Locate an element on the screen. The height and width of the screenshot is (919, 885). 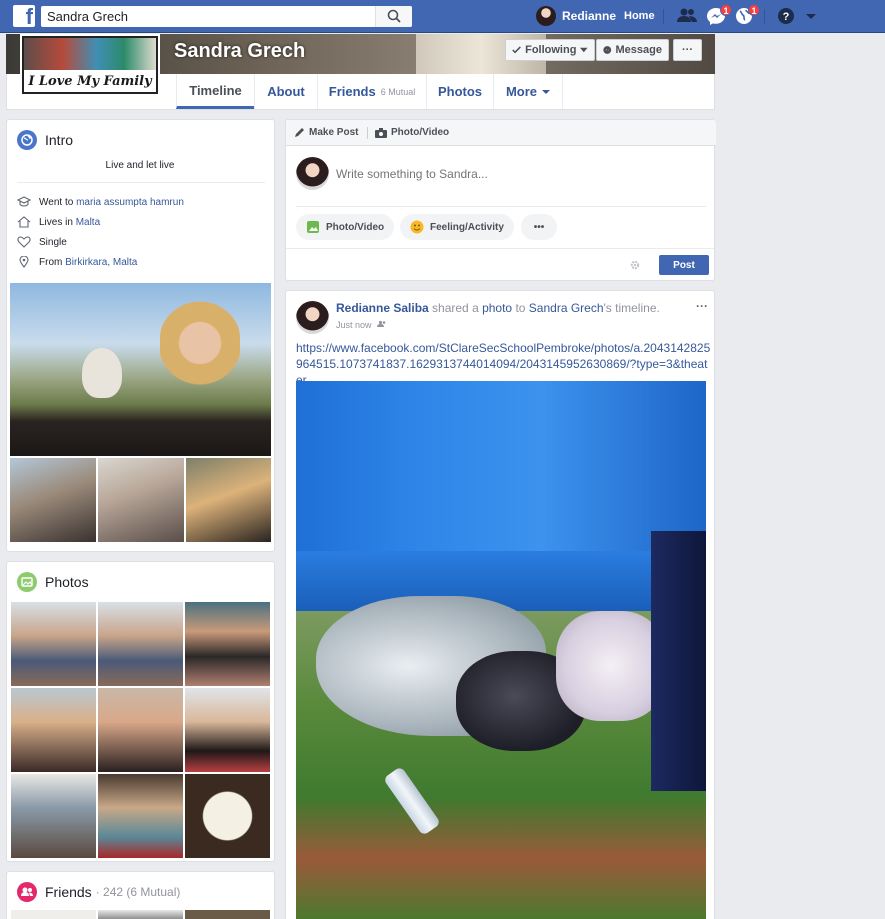
photo-video-tab-label: Photo/Video is located at coordinates (420, 132).